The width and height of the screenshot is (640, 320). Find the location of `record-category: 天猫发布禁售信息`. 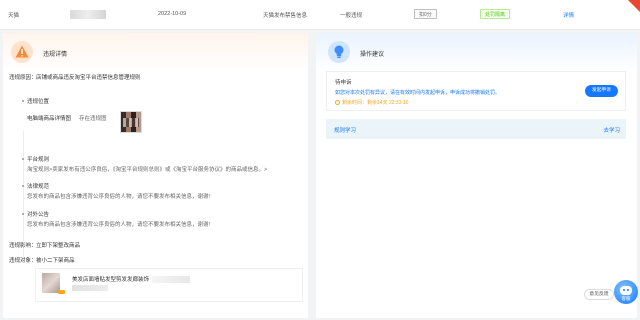

record-category: 天猫发布禁售信息 is located at coordinates (285, 16).